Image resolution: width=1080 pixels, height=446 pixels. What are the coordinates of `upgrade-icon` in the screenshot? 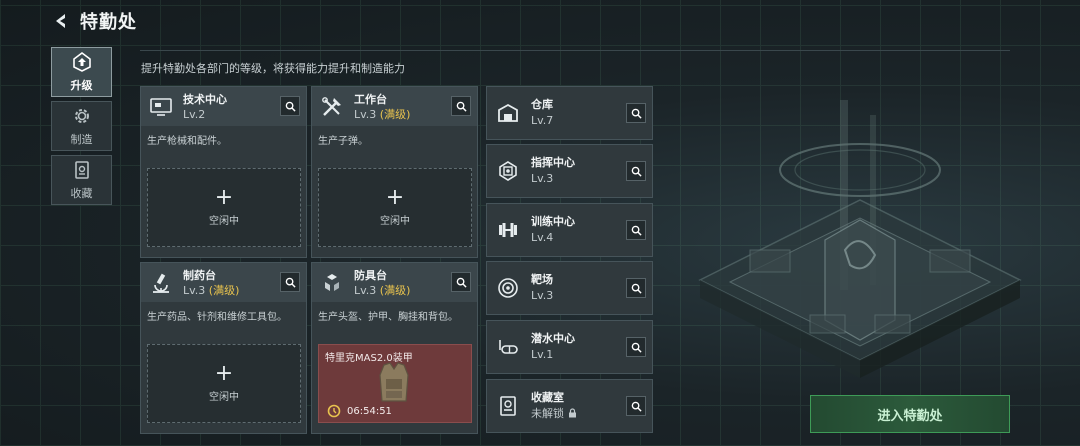 It's located at (81, 62).